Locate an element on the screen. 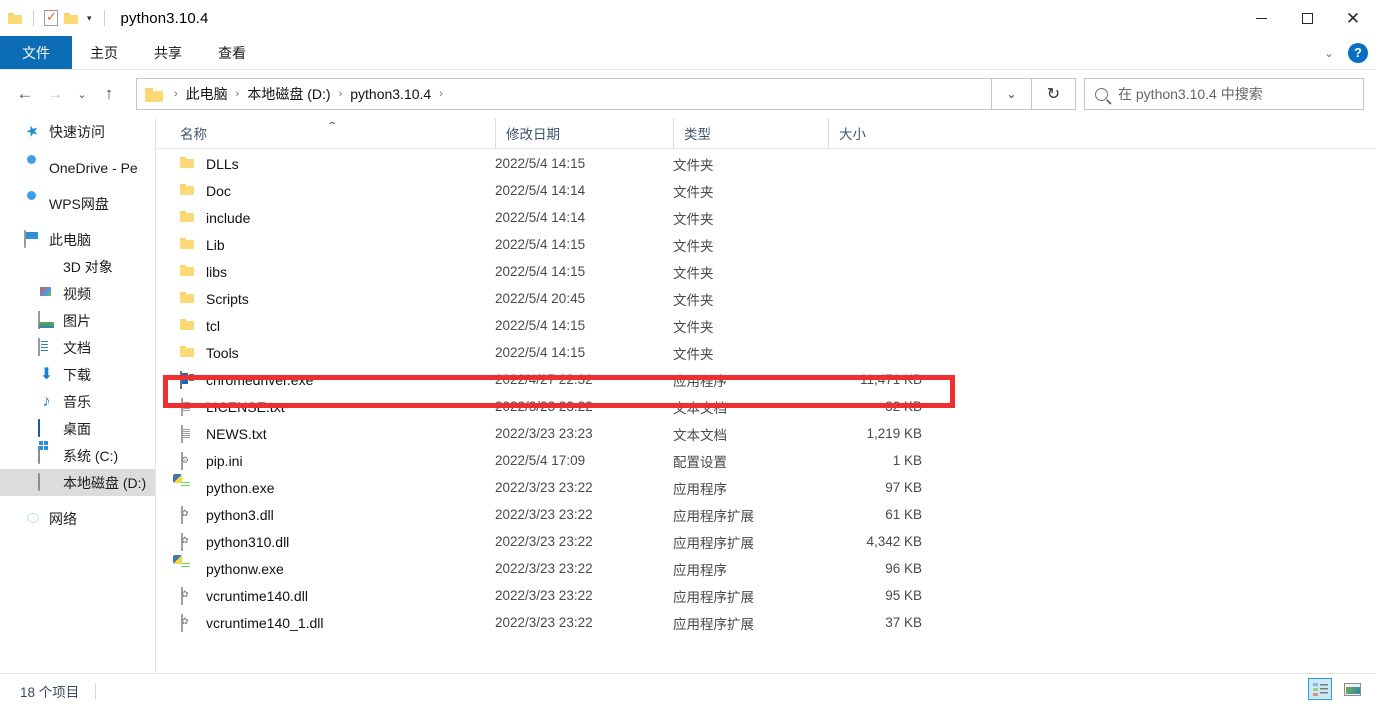  sidebar-item-2: WPS网盘 is located at coordinates (77, 203).